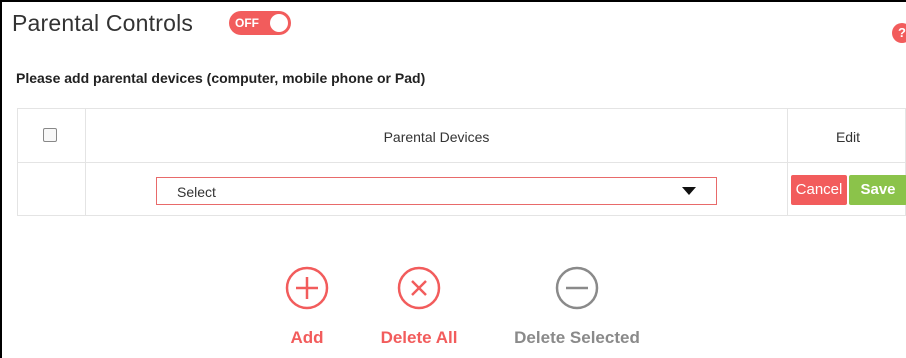  Describe the element at coordinates (260, 23) in the screenshot. I see `parental-controls-toggle: OFF` at that location.